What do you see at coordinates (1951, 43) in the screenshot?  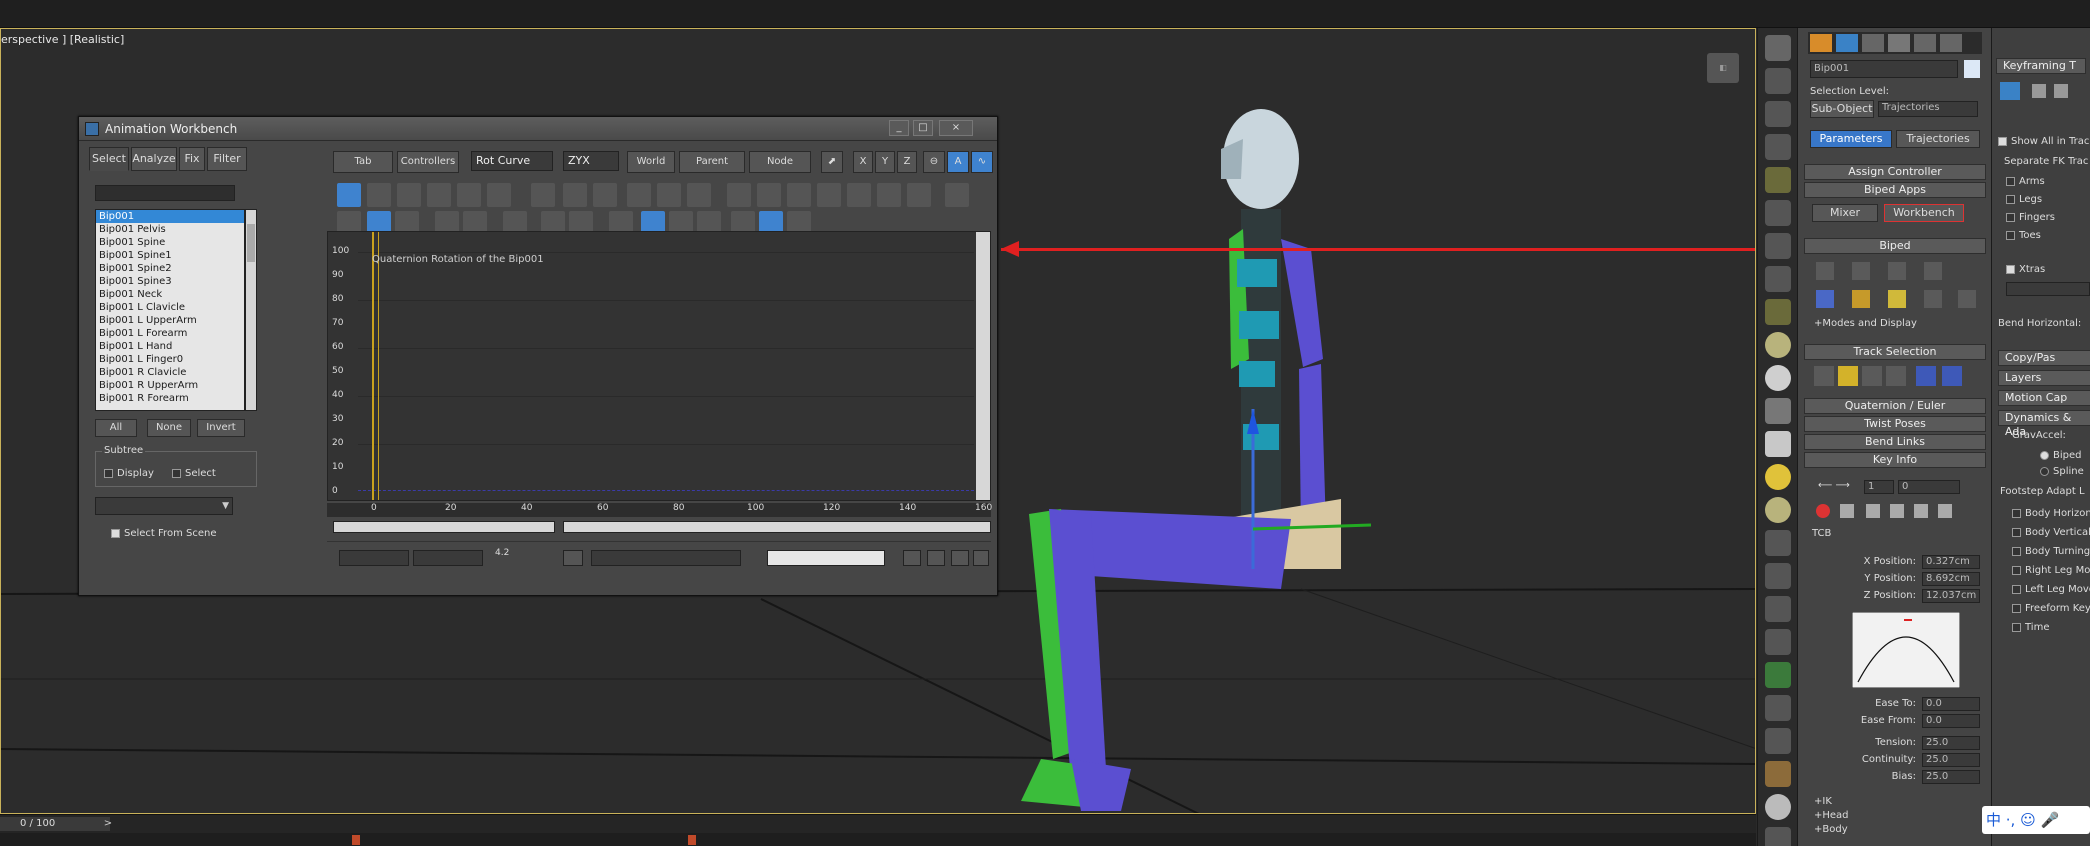 I see `utilities-tab-icon` at bounding box center [1951, 43].